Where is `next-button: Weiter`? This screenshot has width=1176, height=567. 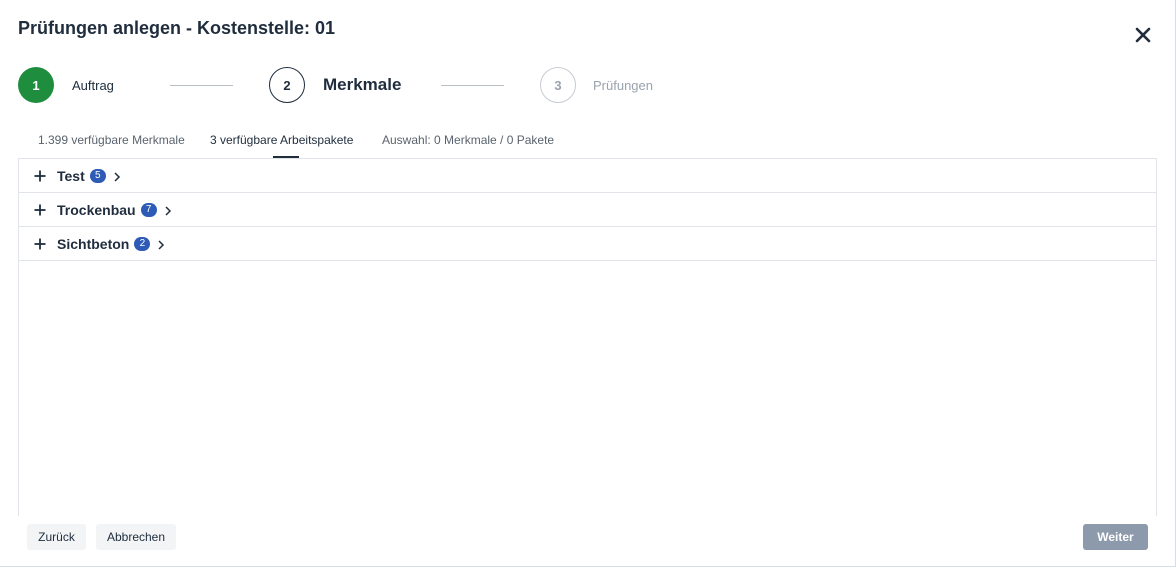
next-button: Weiter is located at coordinates (1115, 537).